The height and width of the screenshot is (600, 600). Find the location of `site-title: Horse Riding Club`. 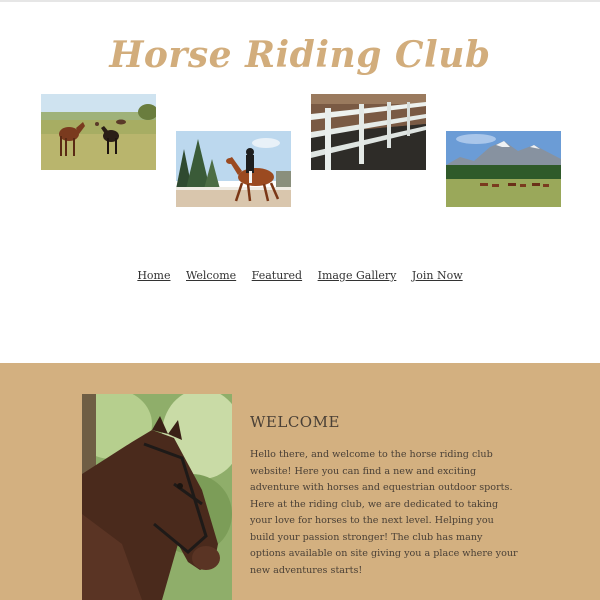

site-title: Horse Riding Club is located at coordinates (300, 55).